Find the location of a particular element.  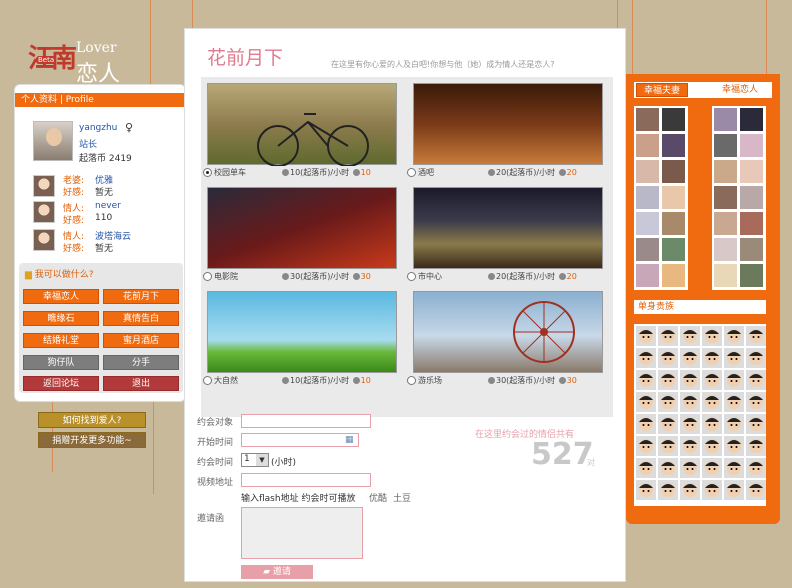

gender-icon: ♀ is located at coordinates (129, 127).